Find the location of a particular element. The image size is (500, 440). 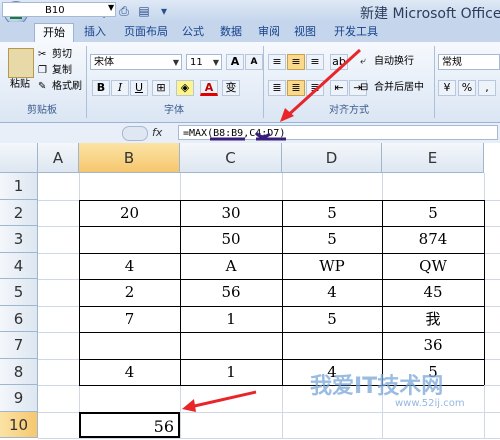

watermark-url: www.52ij.com is located at coordinates (430, 403).